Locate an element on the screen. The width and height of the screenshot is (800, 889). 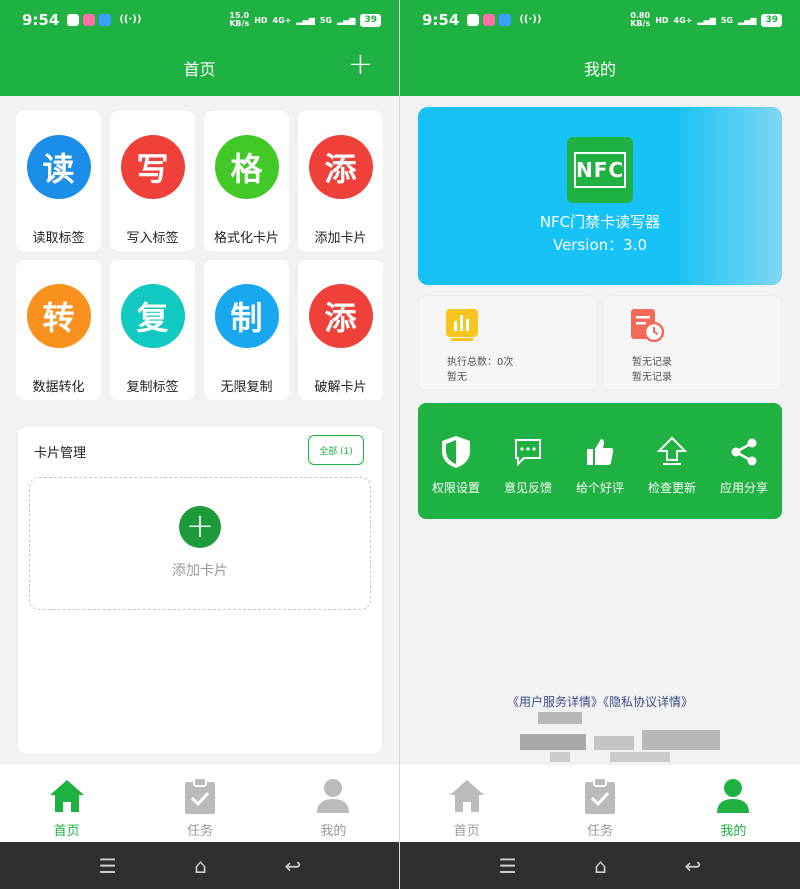
all-cards-button: 全部 (1) is located at coordinates (336, 450).